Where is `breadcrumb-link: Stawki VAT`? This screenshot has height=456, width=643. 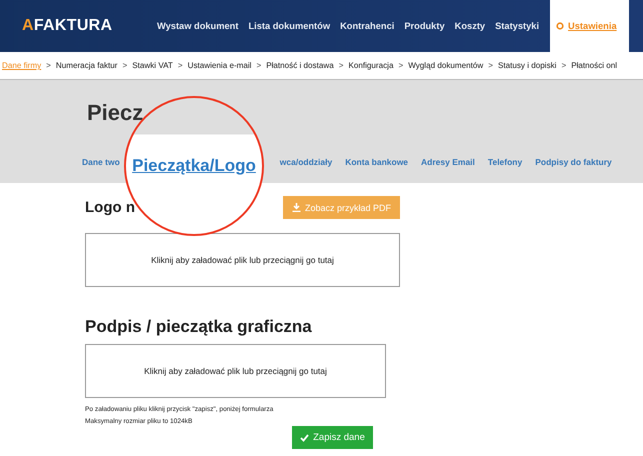
breadcrumb-link: Stawki VAT is located at coordinates (152, 65).